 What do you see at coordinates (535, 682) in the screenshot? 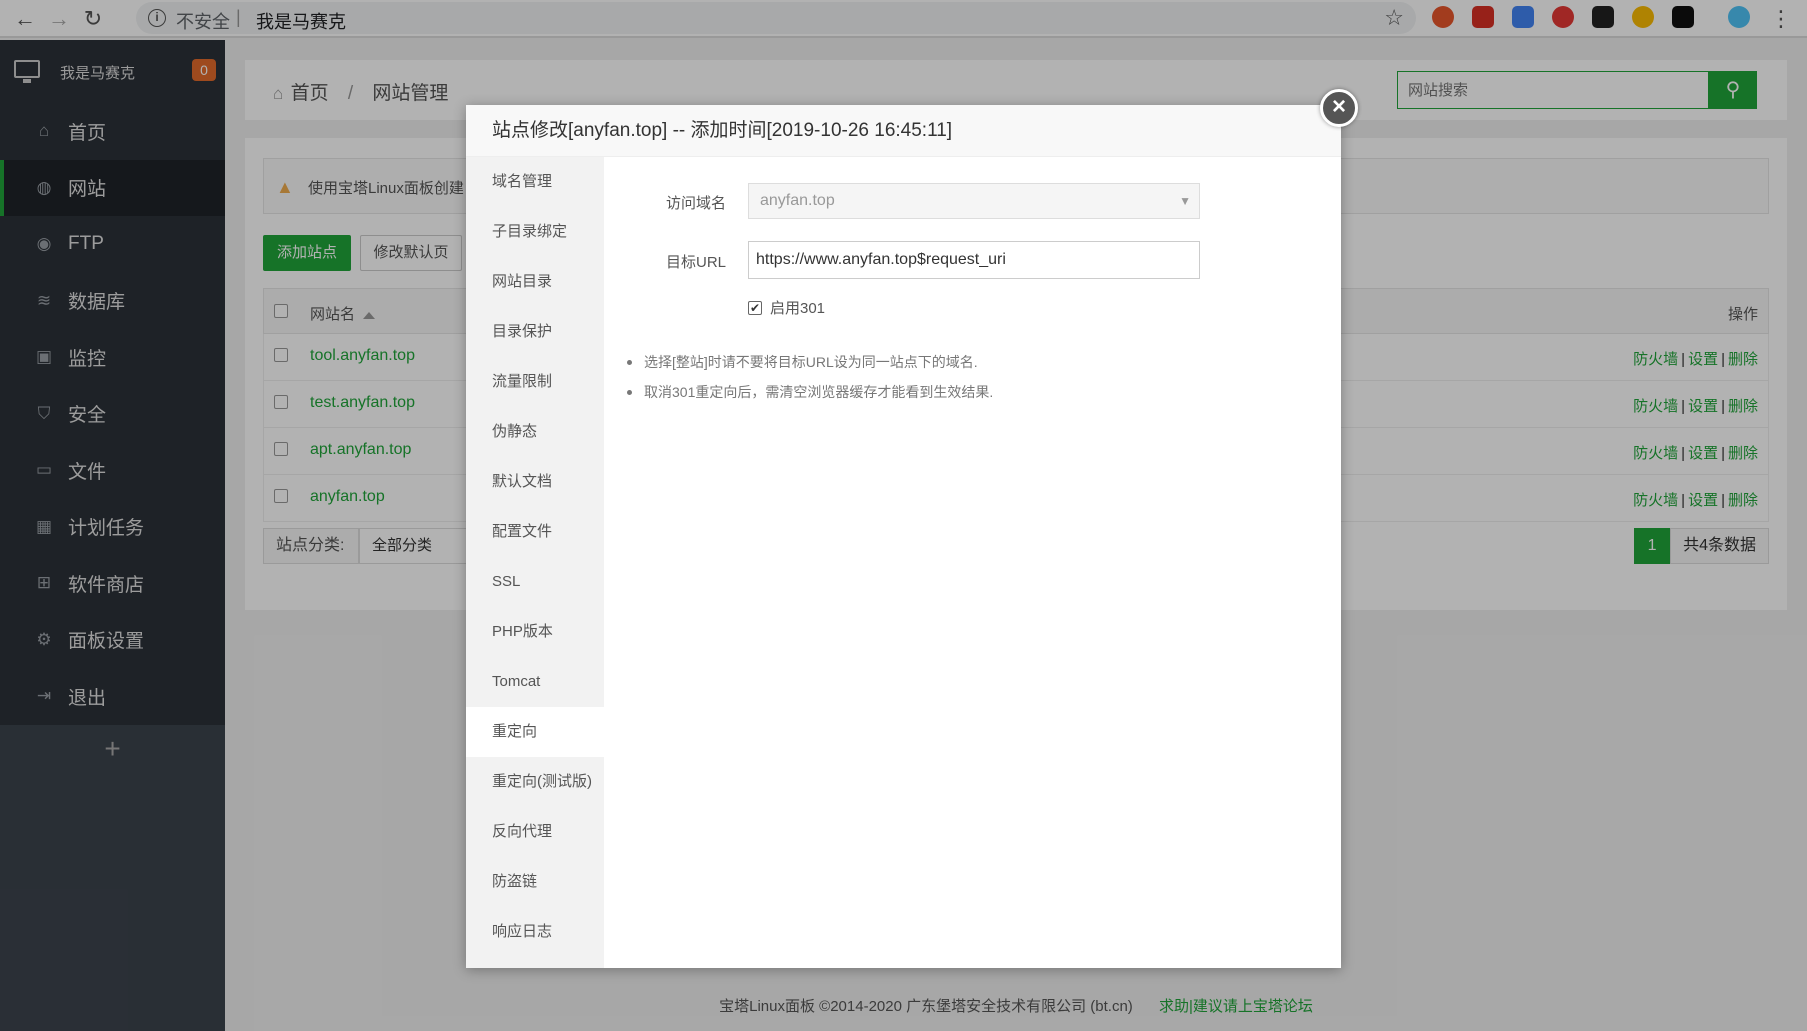
I see `tab-tomcat: Tomcat` at bounding box center [535, 682].